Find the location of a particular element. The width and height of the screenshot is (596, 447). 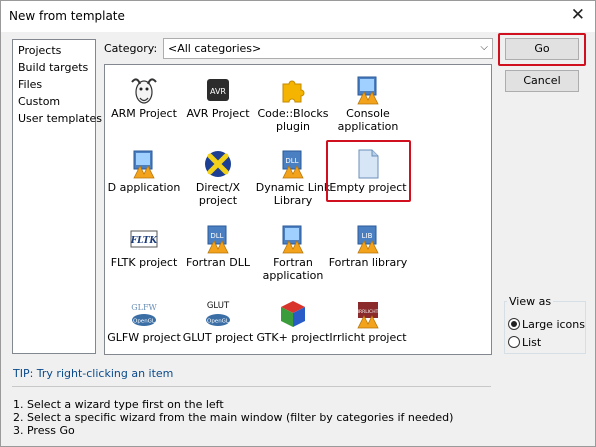

category-label: Category: is located at coordinates (131, 48).